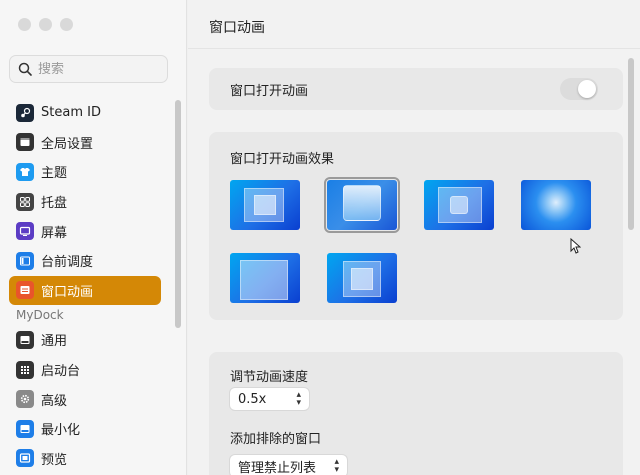 This screenshot has width=640, height=475. Describe the element at coordinates (25, 339) in the screenshot. I see `general-icon` at that location.